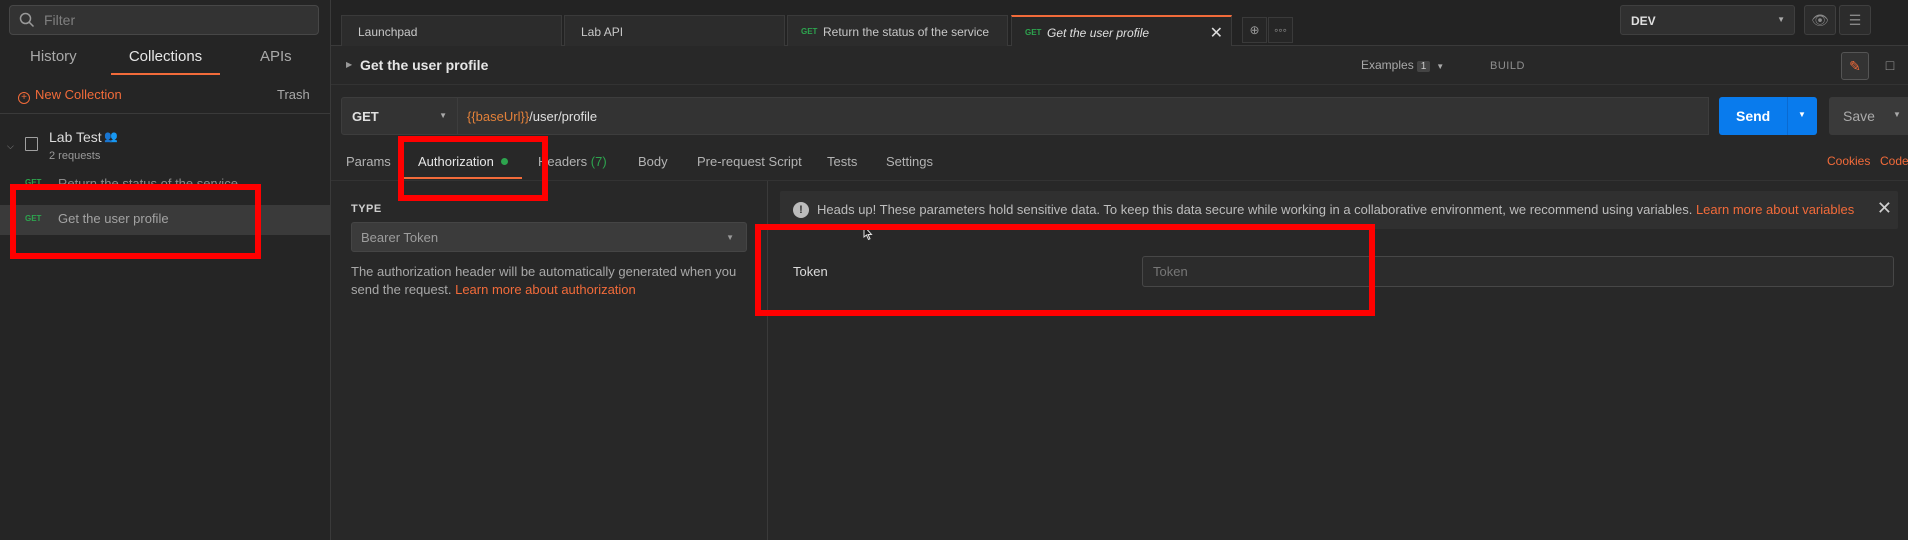  What do you see at coordinates (1707, 20) in the screenshot?
I see `environment-select: DEV ▼` at bounding box center [1707, 20].